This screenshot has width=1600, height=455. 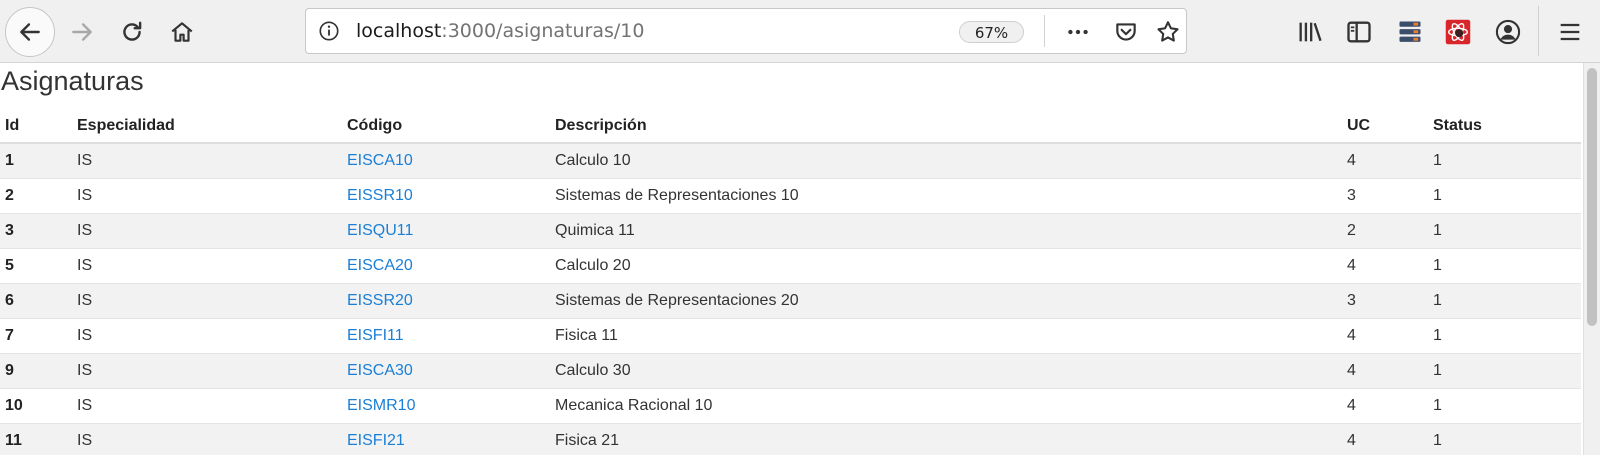 I want to click on page-title: Asignaturas, so click(x=72, y=81).